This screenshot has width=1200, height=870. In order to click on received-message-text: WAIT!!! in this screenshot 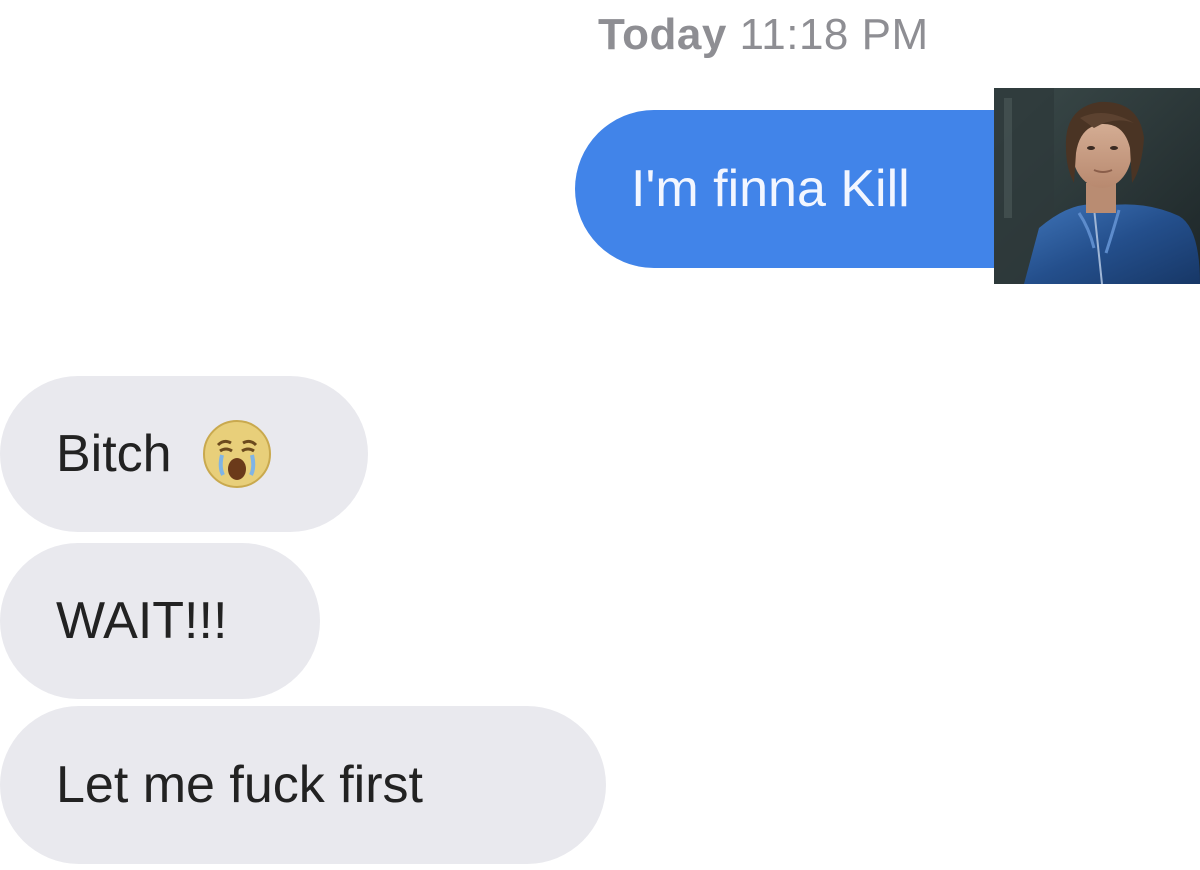, I will do `click(142, 621)`.